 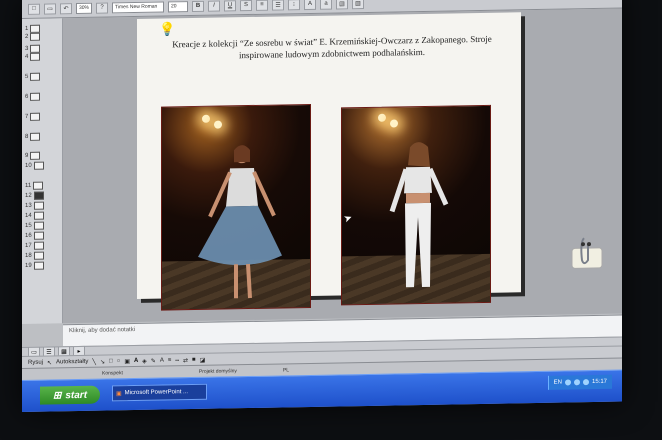 I want to click on line-color-icon: ✎, so click(x=153, y=360).